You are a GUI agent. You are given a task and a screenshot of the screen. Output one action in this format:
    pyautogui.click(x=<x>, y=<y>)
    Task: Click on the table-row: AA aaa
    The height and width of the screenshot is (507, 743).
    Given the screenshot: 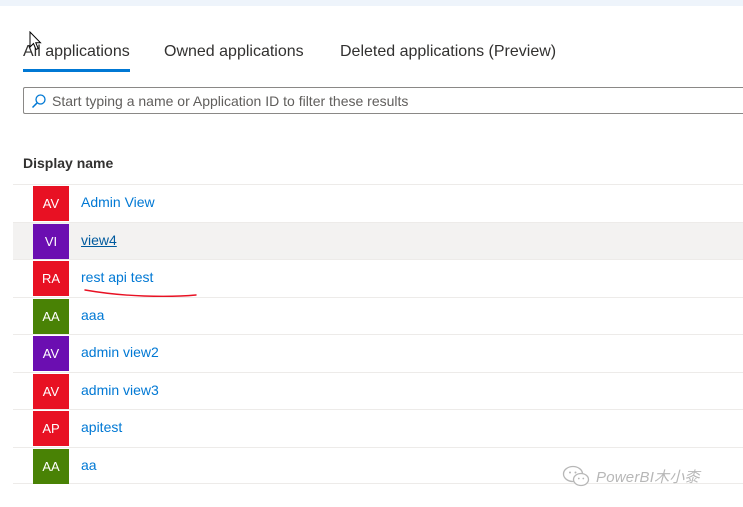 What is the action you would take?
    pyautogui.click(x=378, y=315)
    